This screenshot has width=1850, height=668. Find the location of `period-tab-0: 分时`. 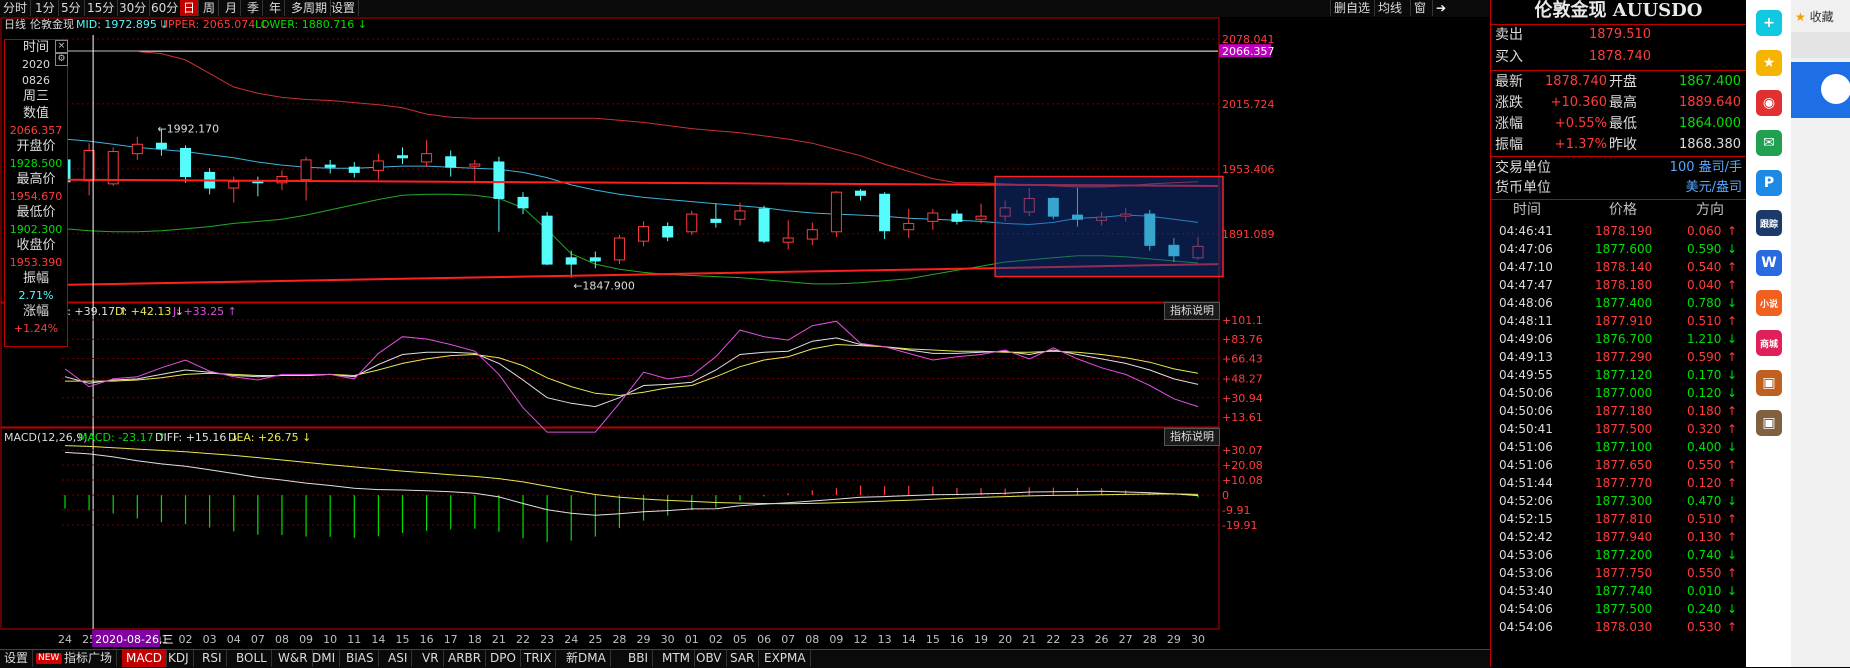

period-tab-0: 分时 is located at coordinates (16, 8).